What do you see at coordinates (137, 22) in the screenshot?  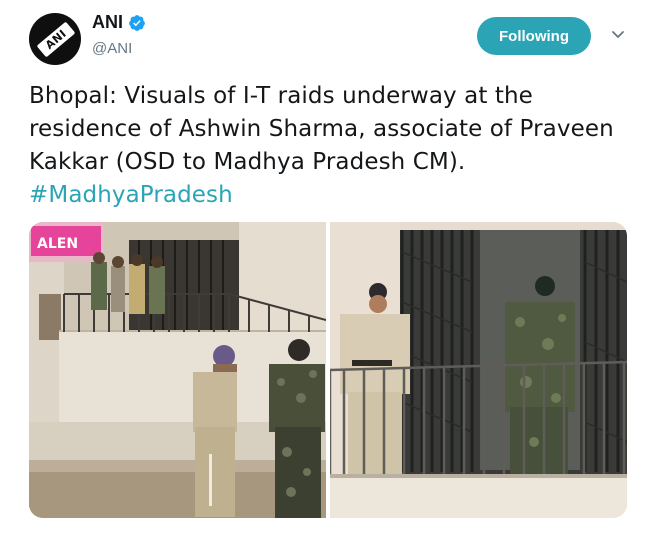 I see `verified-badge-icon` at bounding box center [137, 22].